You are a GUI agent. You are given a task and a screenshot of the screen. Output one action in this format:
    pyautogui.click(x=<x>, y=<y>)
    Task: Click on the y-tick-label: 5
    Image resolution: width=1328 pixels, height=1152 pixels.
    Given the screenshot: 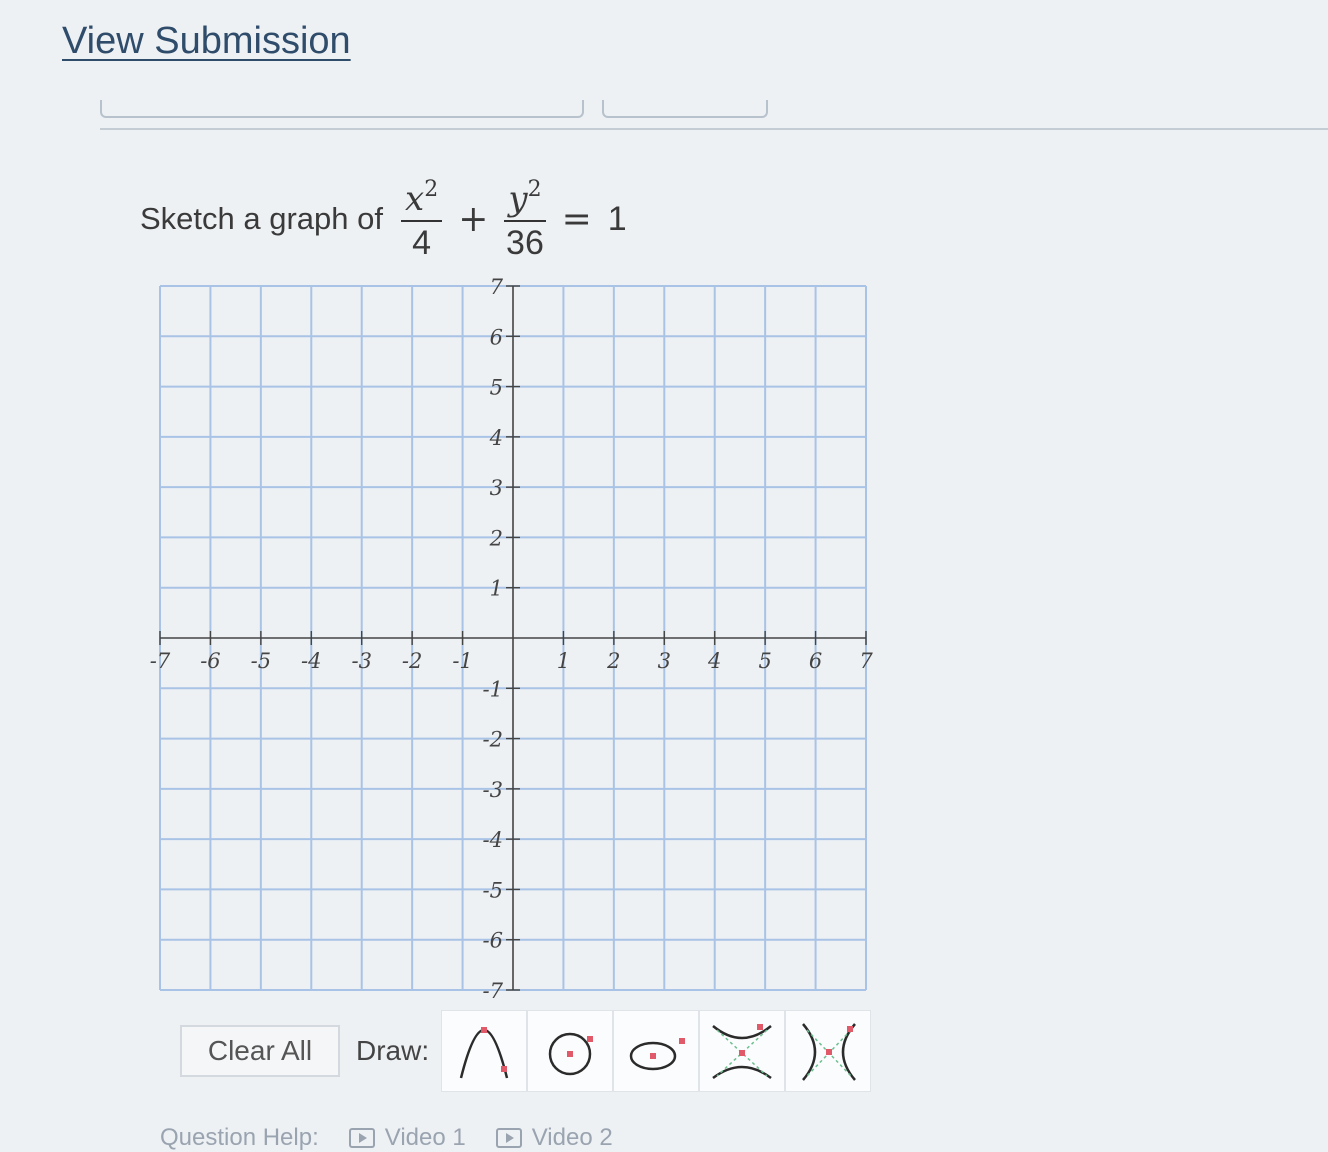 What is the action you would take?
    pyautogui.click(x=496, y=388)
    